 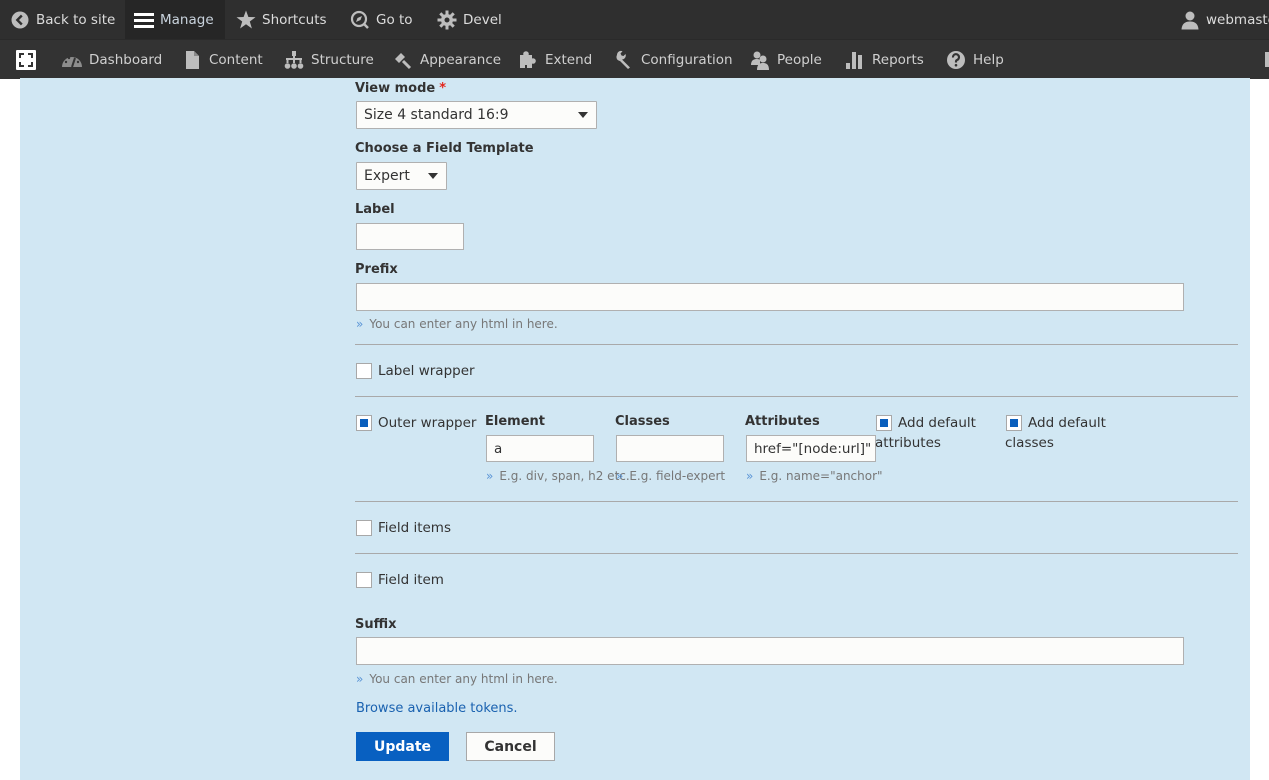 I want to click on prefix-description: » You can enter any html in here., so click(x=457, y=324).